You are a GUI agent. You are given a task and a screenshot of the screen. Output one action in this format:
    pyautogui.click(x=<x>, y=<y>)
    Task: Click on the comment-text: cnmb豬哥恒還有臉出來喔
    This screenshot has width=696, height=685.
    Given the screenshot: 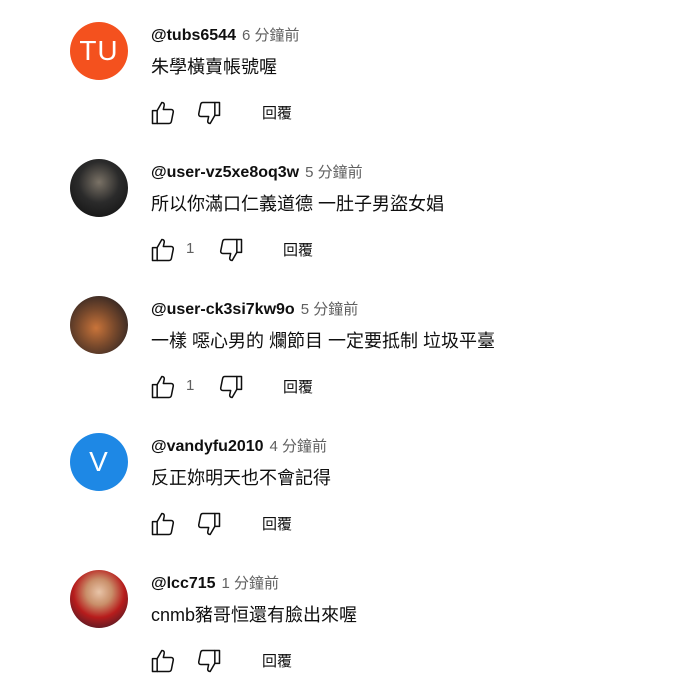 What is the action you would take?
    pyautogui.click(x=254, y=615)
    